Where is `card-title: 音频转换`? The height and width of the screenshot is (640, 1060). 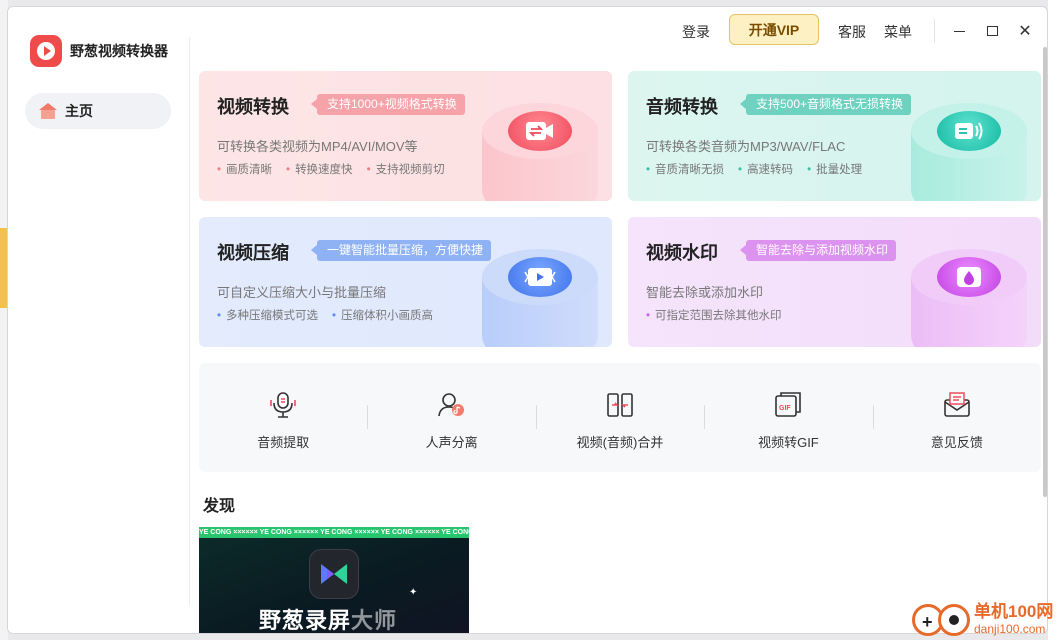
card-title: 音频转换 is located at coordinates (682, 107).